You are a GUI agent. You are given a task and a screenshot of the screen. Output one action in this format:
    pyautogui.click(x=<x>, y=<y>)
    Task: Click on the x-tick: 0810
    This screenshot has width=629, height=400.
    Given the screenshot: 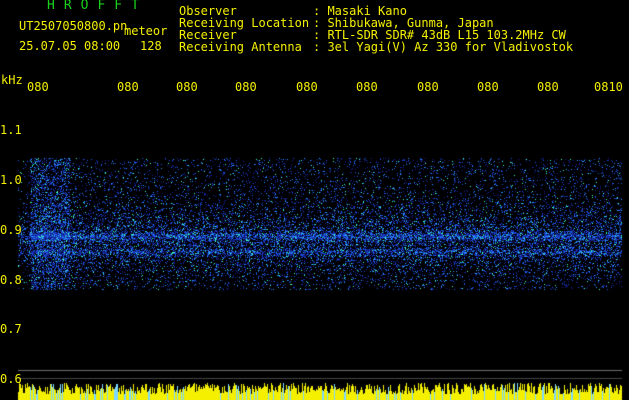 What is the action you would take?
    pyautogui.click(x=608, y=87)
    